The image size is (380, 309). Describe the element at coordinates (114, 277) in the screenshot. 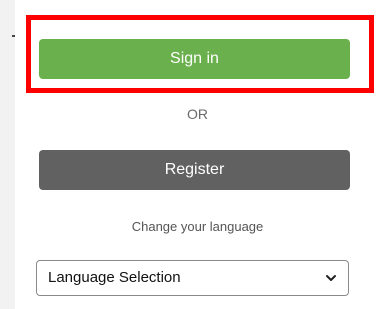

I see `language-select-value: Language Selection` at that location.